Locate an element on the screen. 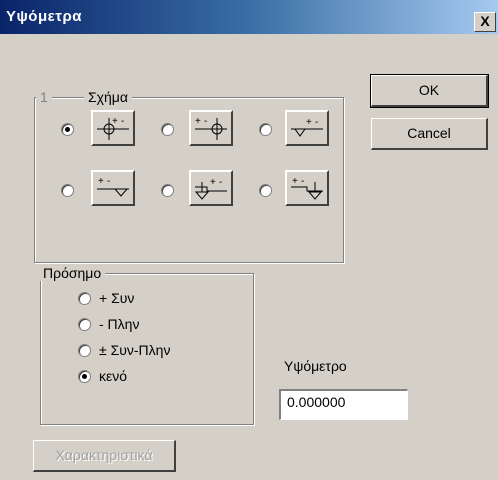 The height and width of the screenshot is (480, 498). shape-button-6: + - is located at coordinates (307, 188).